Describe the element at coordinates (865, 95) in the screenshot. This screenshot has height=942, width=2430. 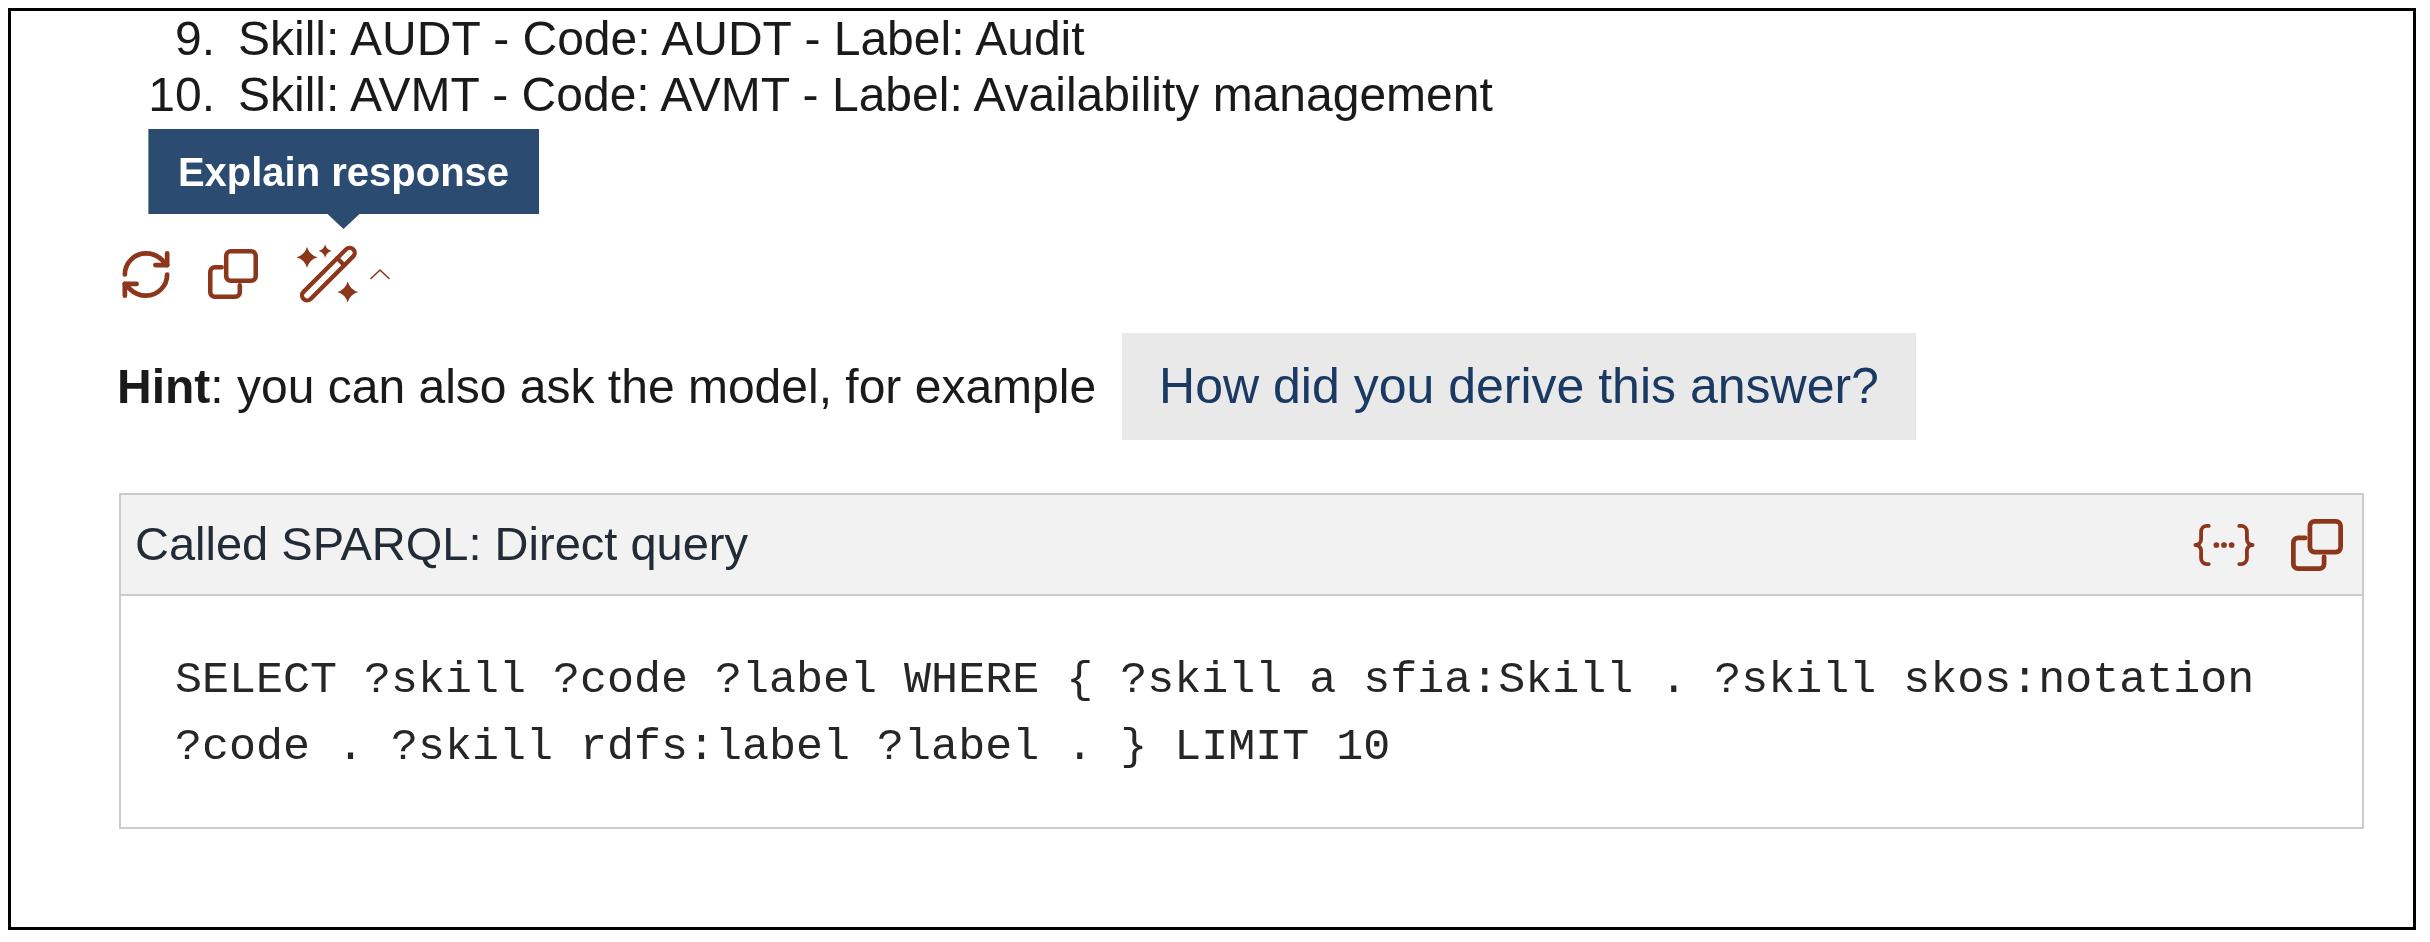
I see `list-item-text: Skill: AVMT - Code: AVMT - Label: Availability management` at that location.